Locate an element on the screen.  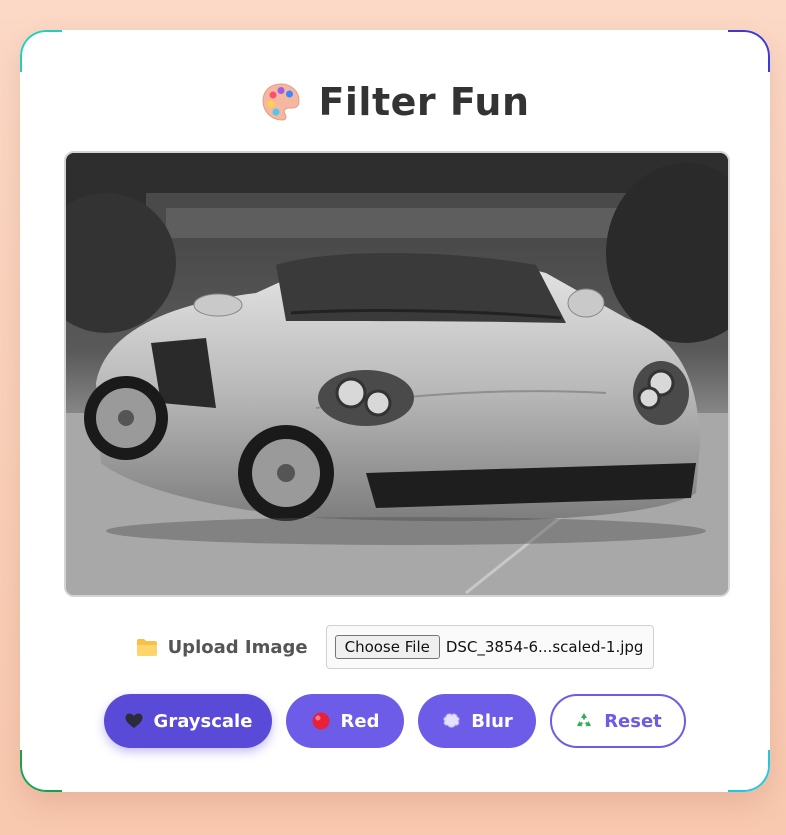
header: Filter Fun is located at coordinates (395, 102).